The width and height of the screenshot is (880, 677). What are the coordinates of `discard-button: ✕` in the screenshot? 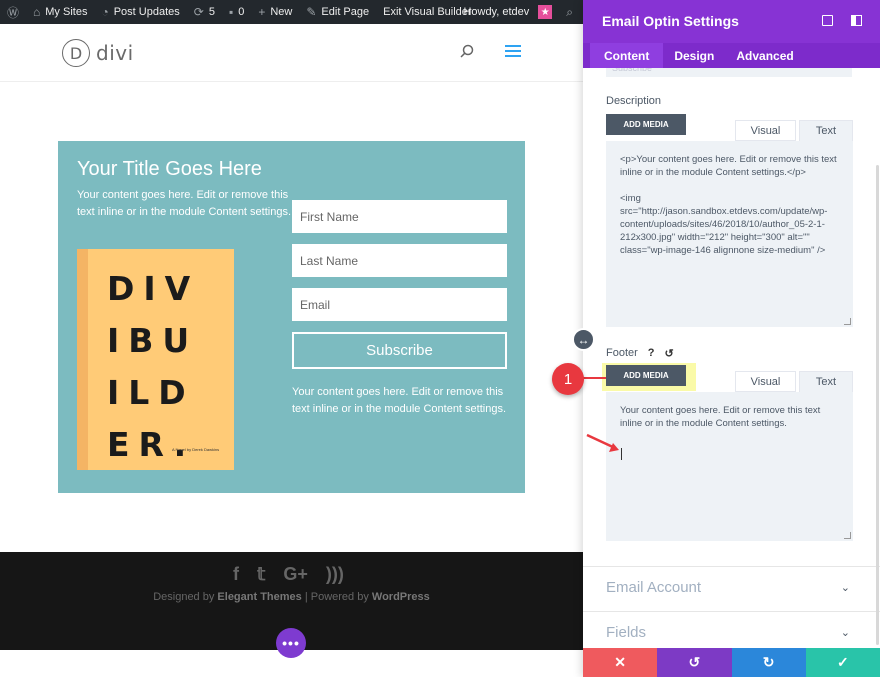 It's located at (620, 662).